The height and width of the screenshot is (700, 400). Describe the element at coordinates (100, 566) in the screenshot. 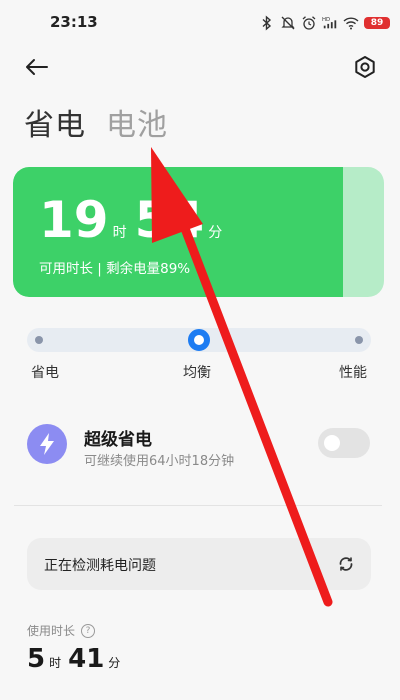

I see `check-status-text: 正在检测耗电问题` at that location.